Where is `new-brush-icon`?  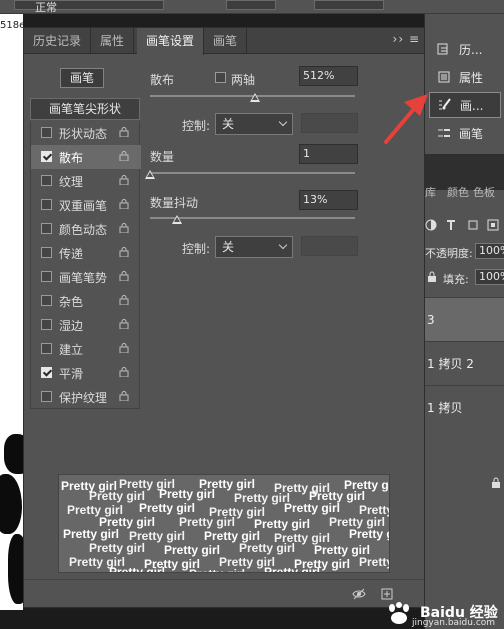 new-brush-icon is located at coordinates (387, 594).